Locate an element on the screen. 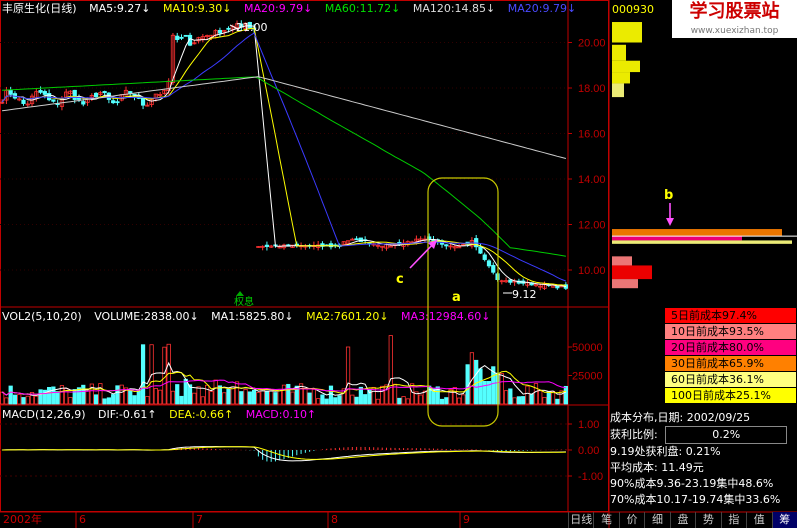  legend-stock-name: 丰原生化(日线) is located at coordinates (39, 8).